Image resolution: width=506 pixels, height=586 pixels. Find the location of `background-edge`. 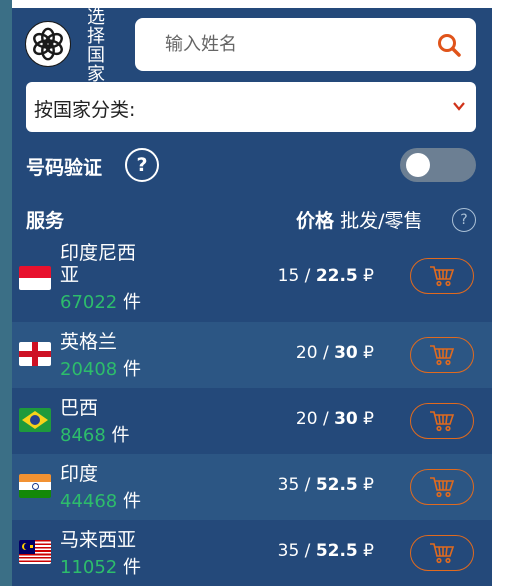

background-edge is located at coordinates (6, 293).